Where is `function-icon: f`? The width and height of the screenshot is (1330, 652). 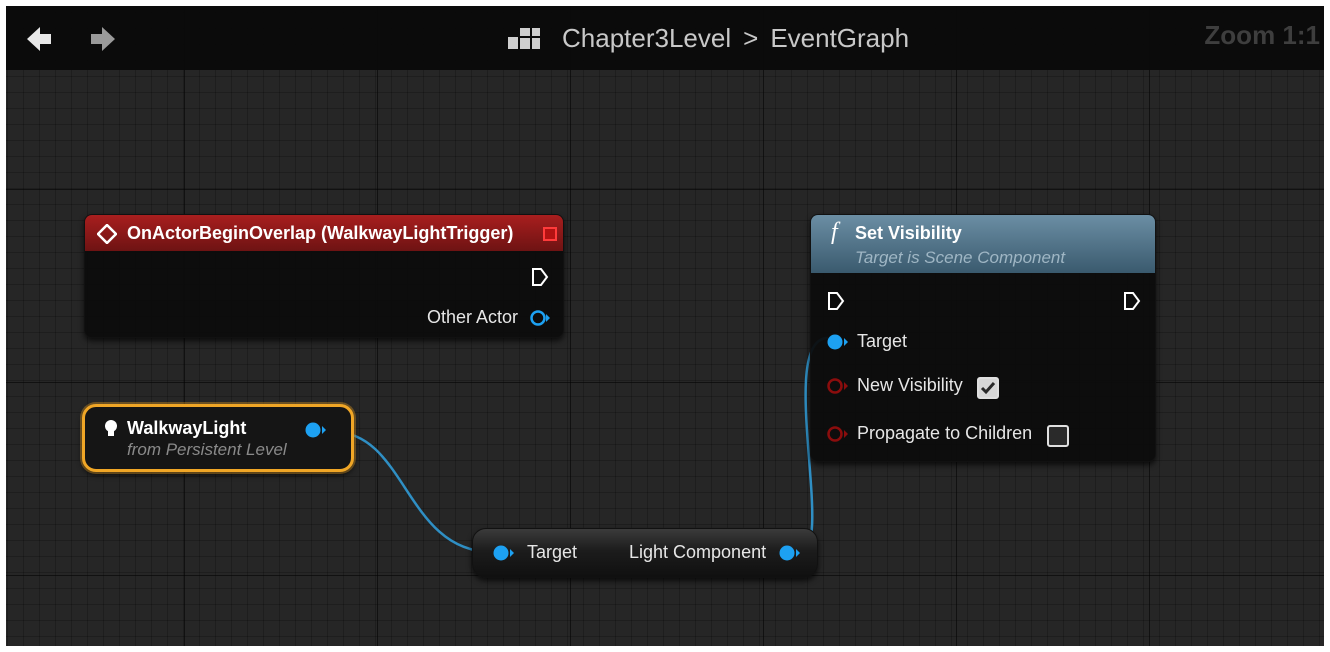
function-icon: f is located at coordinates (834, 232).